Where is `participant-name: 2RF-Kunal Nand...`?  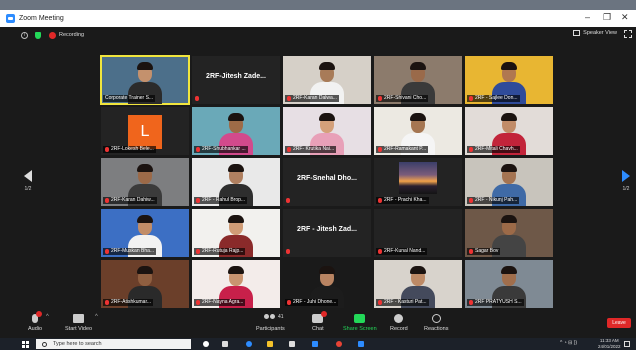
participant-name: 2RF-Kunal Nand... is located at coordinates (405, 251).